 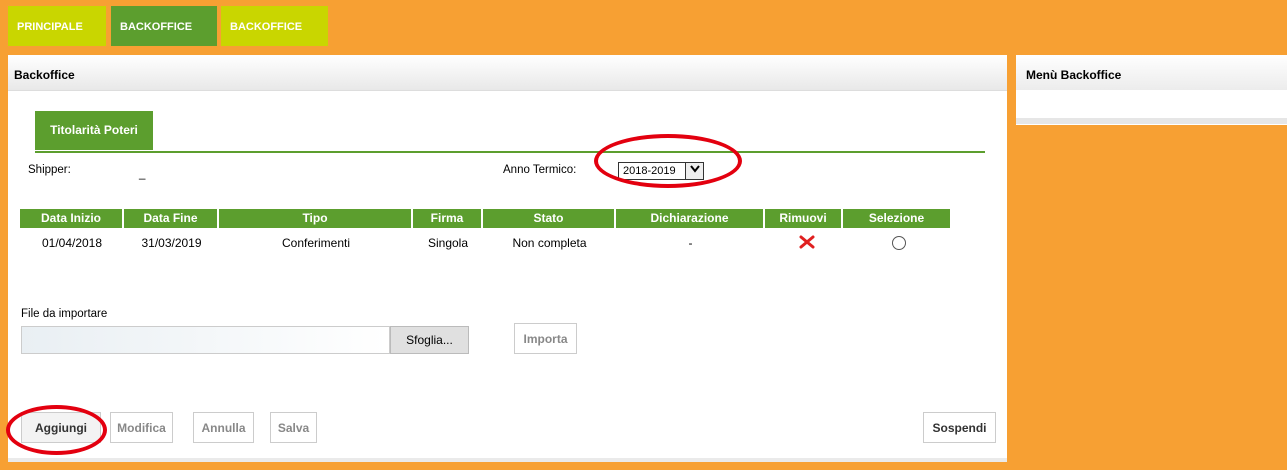 What do you see at coordinates (94, 130) in the screenshot?
I see `tab-titolarita-poteri: Titolarità Poteri` at bounding box center [94, 130].